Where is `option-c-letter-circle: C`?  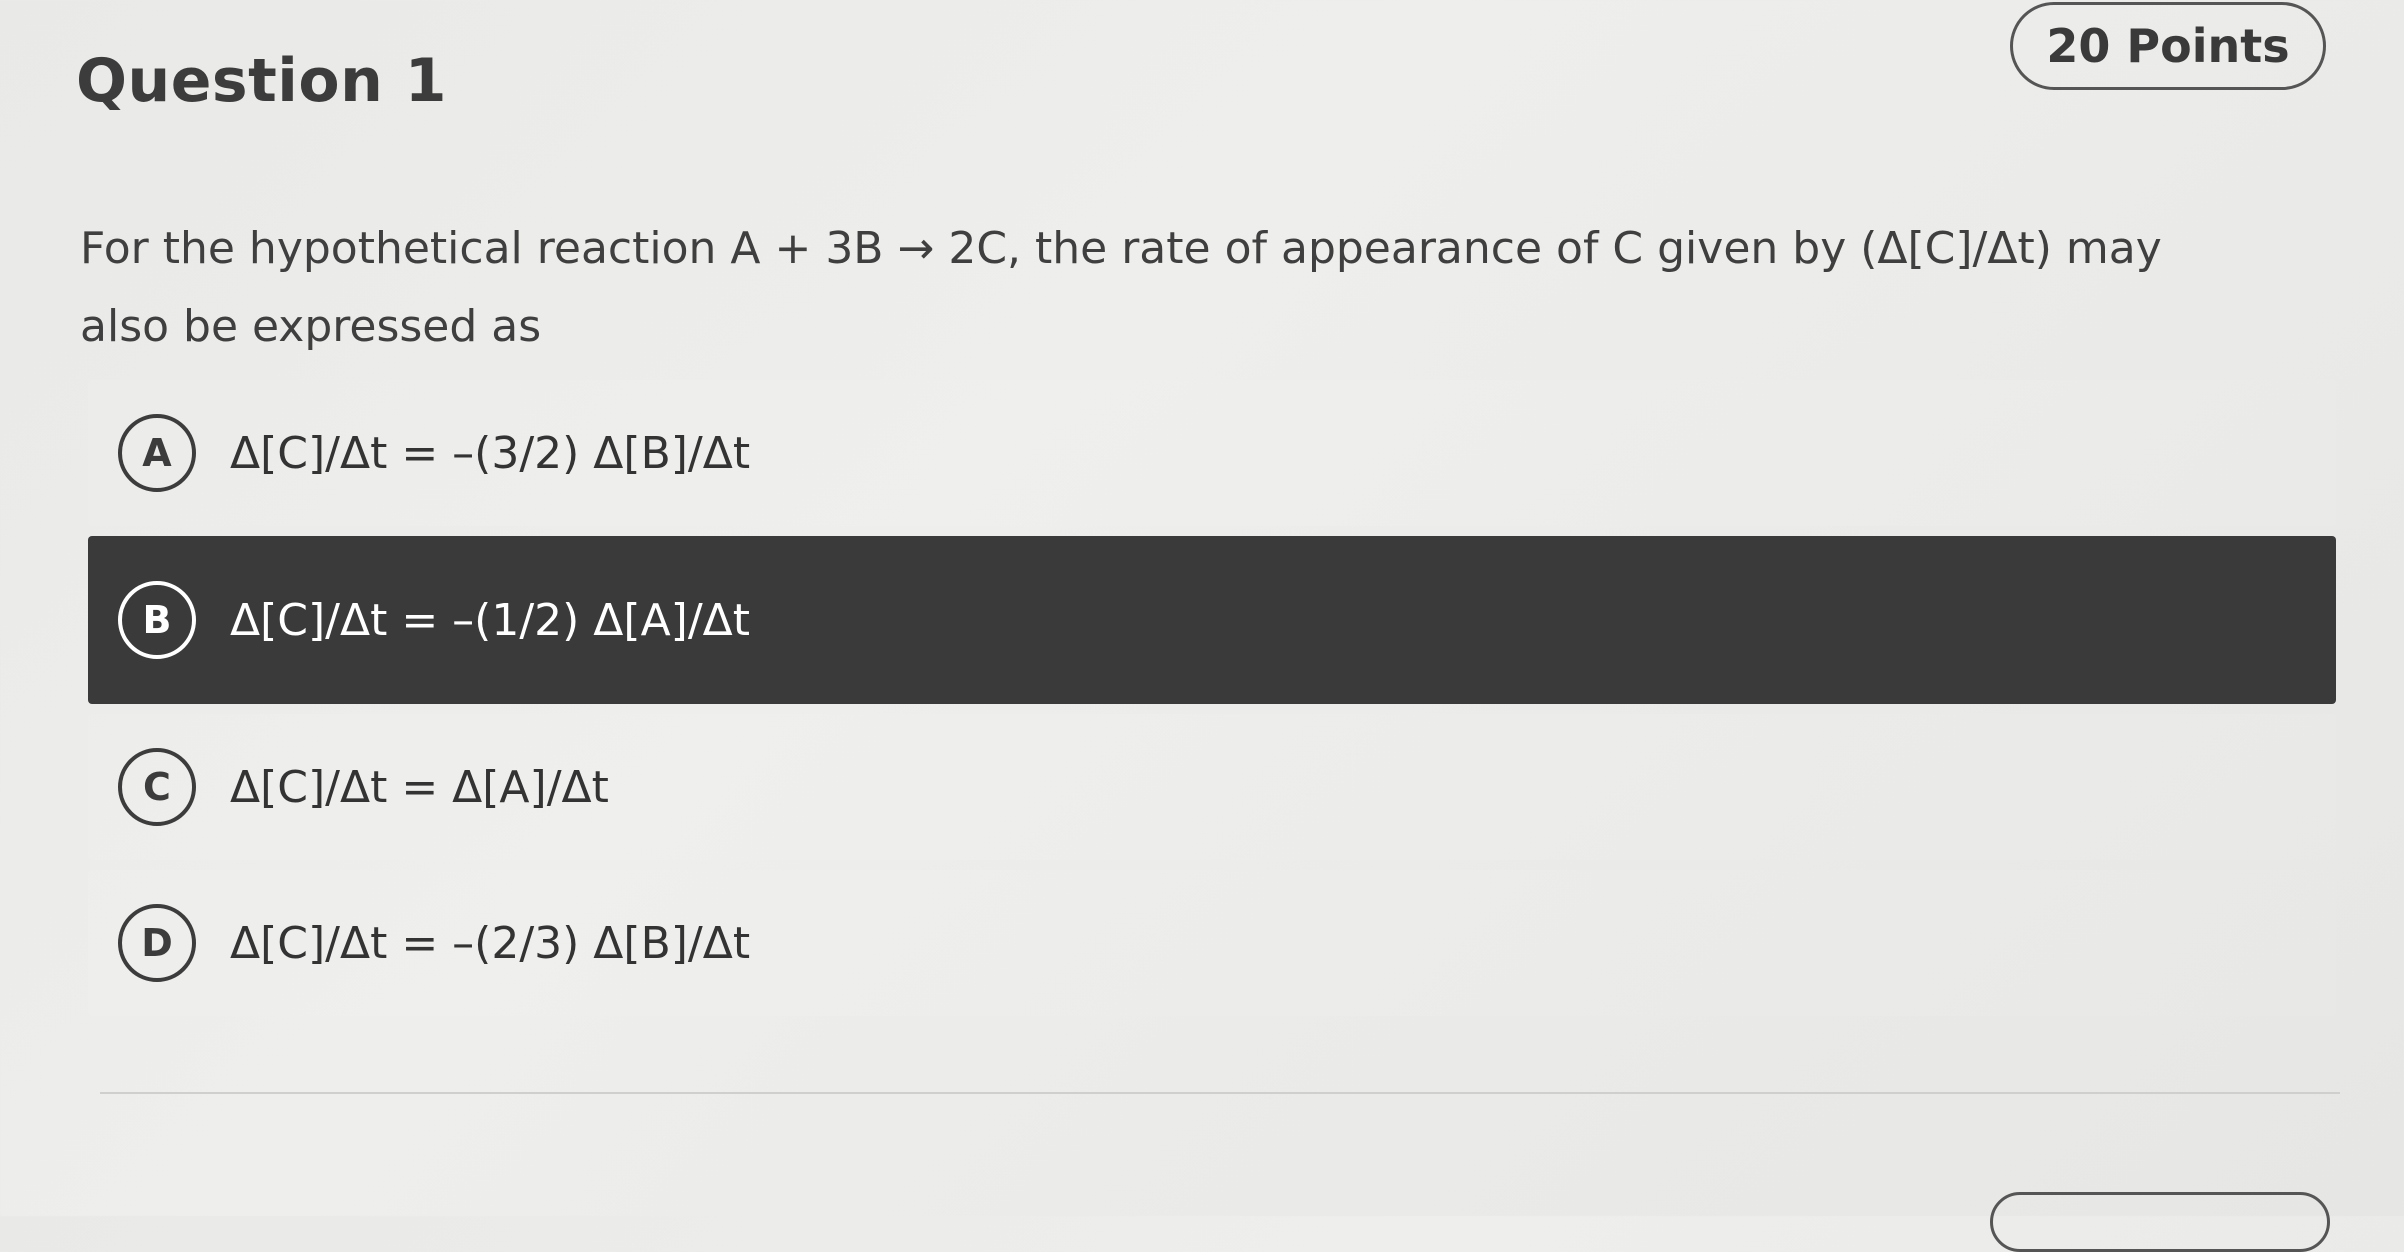
option-c-letter-circle: C is located at coordinates (157, 787).